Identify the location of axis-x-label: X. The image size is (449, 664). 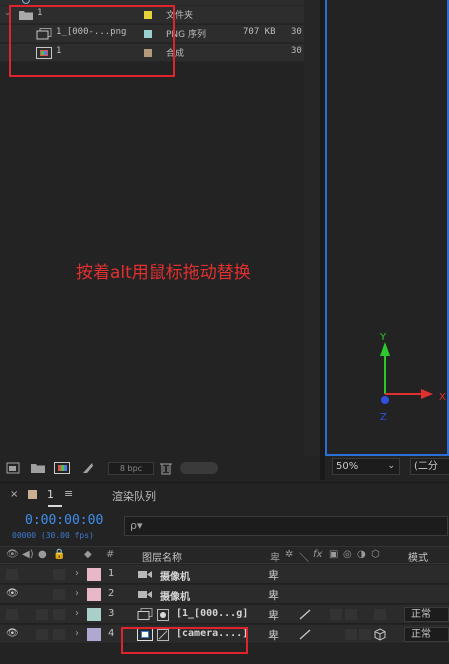
(442, 397).